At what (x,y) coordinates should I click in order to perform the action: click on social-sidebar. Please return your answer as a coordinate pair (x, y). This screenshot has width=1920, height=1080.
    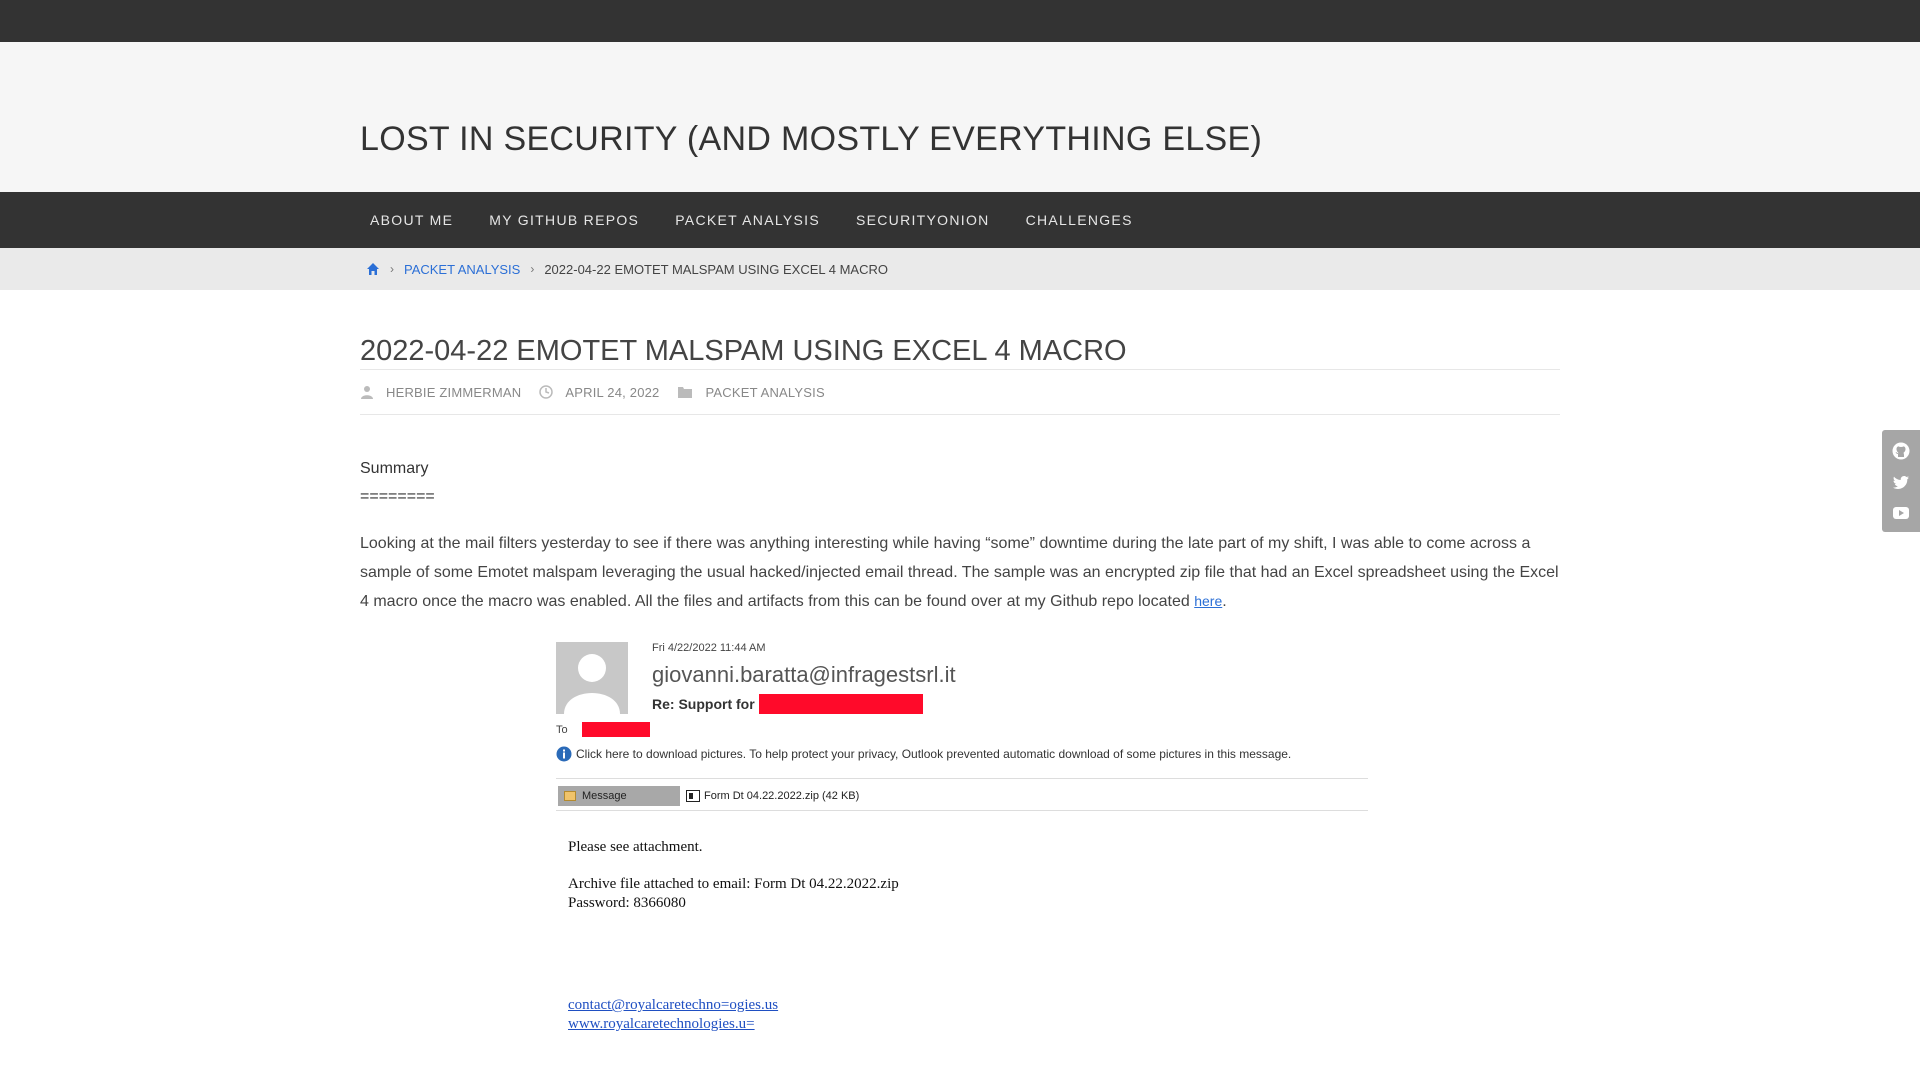
    Looking at the image, I should click on (1901, 481).